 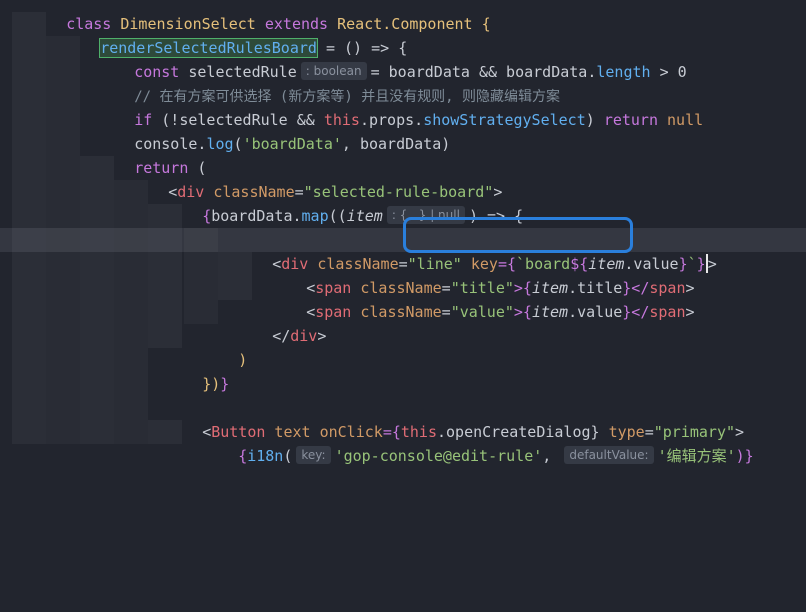 I want to click on code-text: ,, so click(x=551, y=456).